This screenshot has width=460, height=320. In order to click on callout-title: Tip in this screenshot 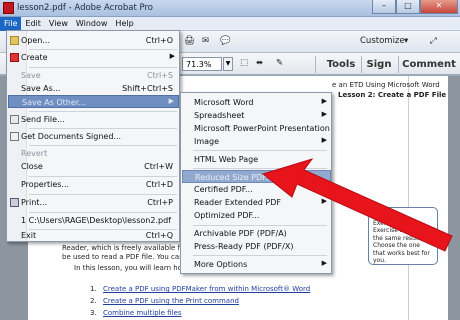, I will do `click(378, 215)`.